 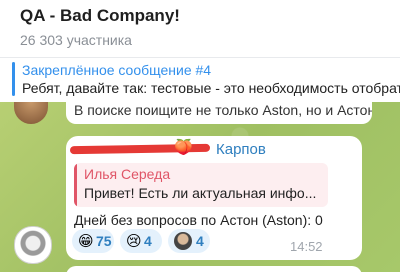 What do you see at coordinates (33, 245) in the screenshot?
I see `avatar` at bounding box center [33, 245].